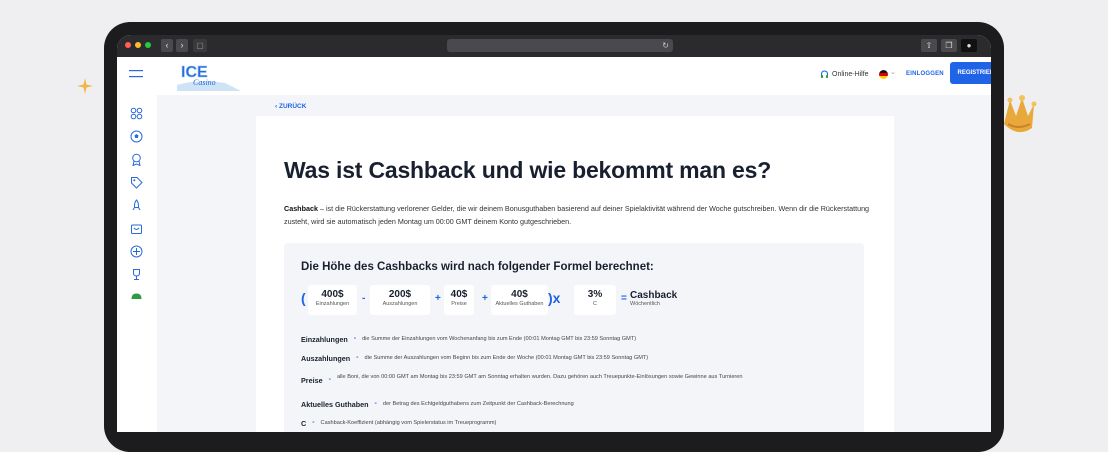 Image resolution: width=1108 pixels, height=452 pixels. Describe the element at coordinates (400, 294) in the screenshot. I see `formula-value: 200$` at that location.